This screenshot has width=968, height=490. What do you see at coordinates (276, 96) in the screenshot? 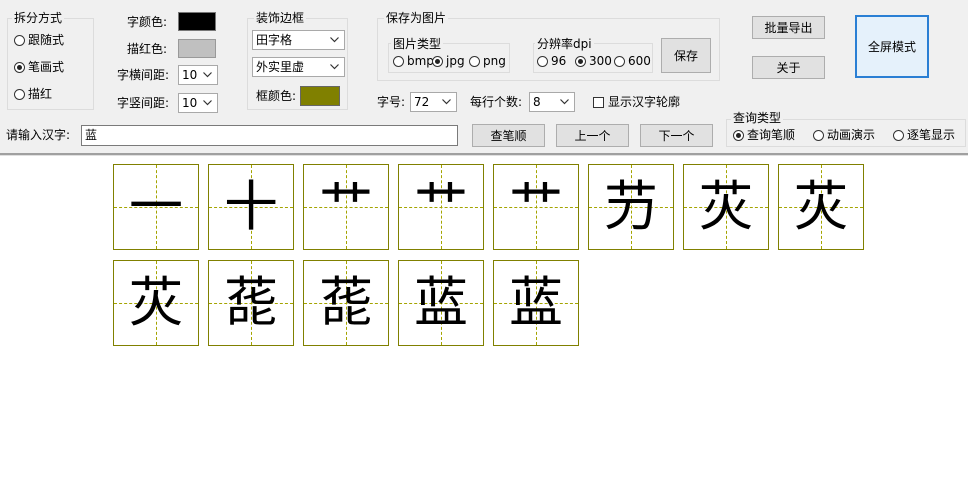
I see `frame-color-label: 框颜色:` at bounding box center [276, 96].